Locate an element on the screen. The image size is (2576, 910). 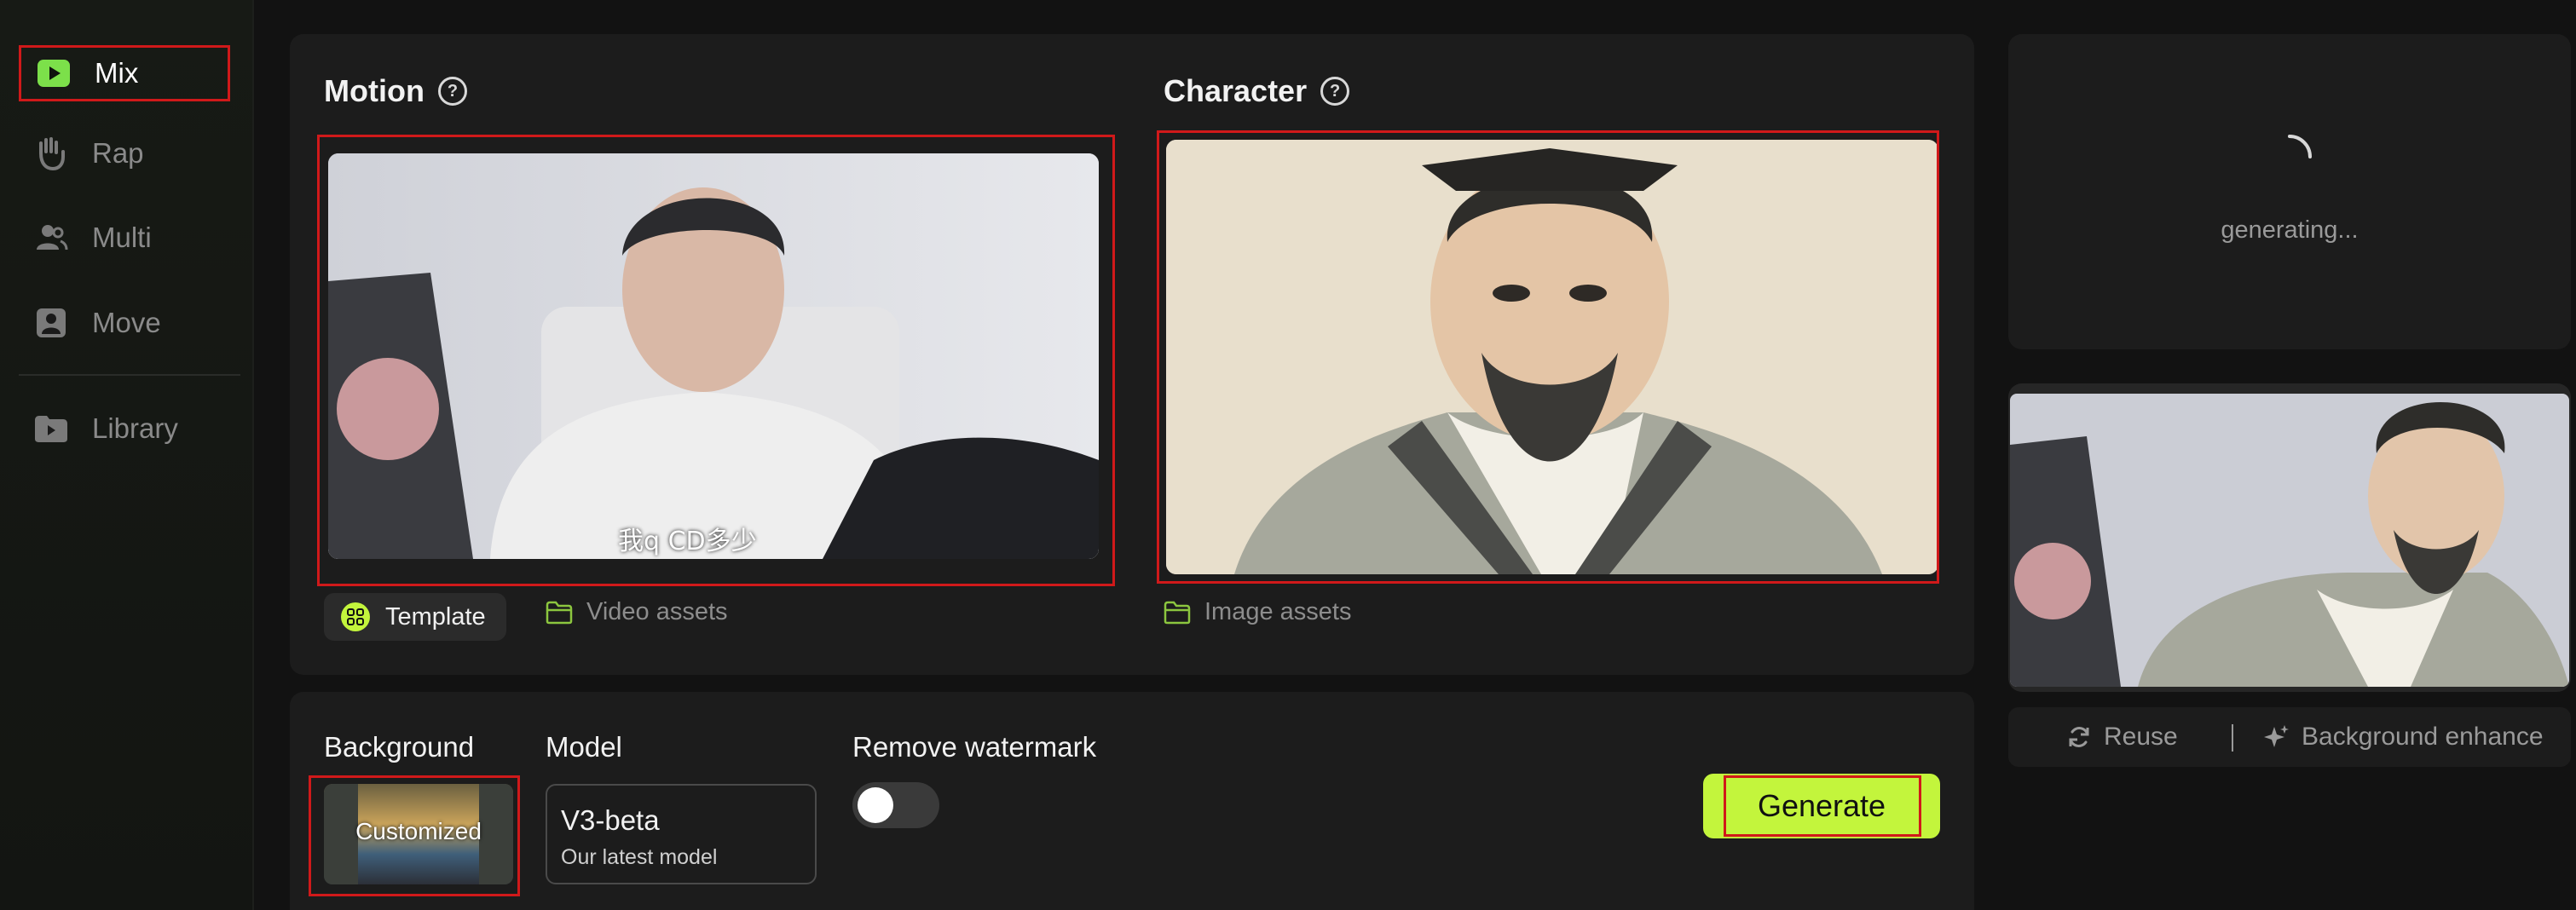
hand-icon is located at coordinates (51, 153).